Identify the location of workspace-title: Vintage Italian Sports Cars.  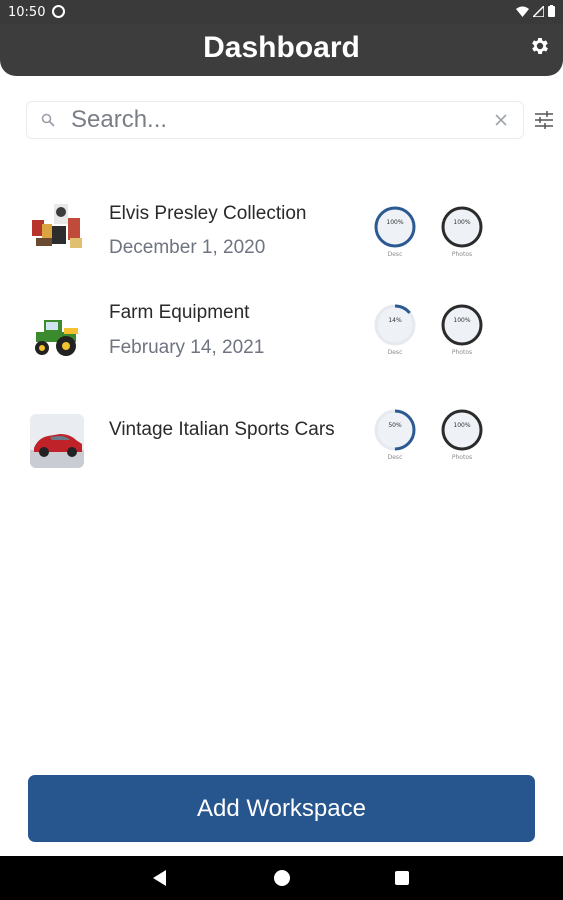
(222, 429).